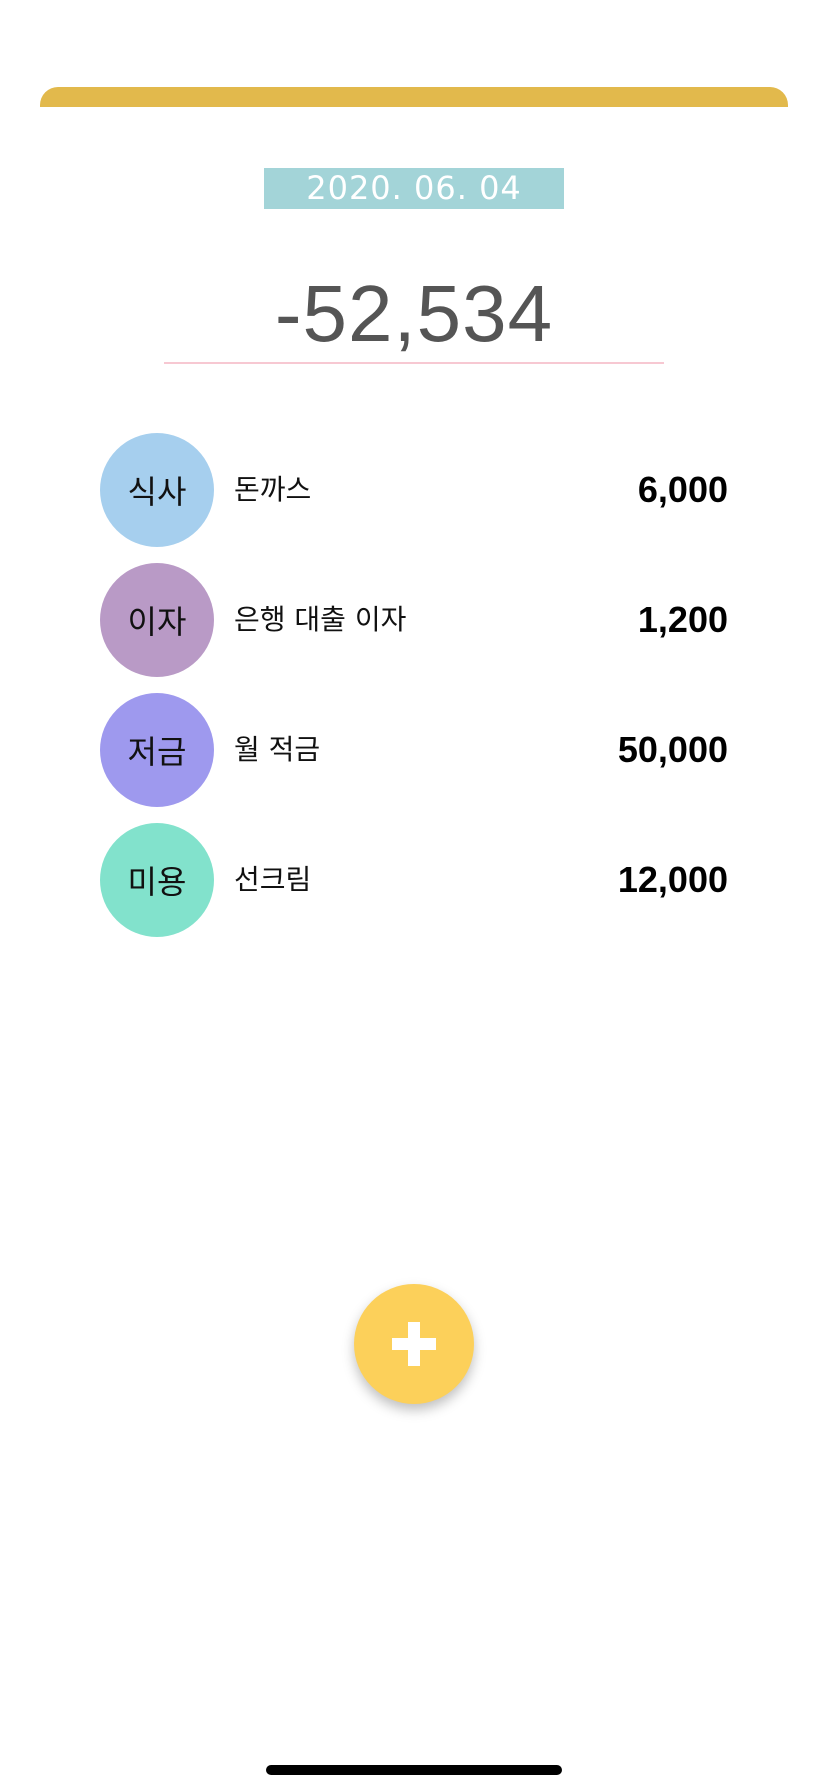 This screenshot has height=1792, width=828. What do you see at coordinates (414, 490) in the screenshot?
I see `expense-row: 식사 돈까스 6,000` at bounding box center [414, 490].